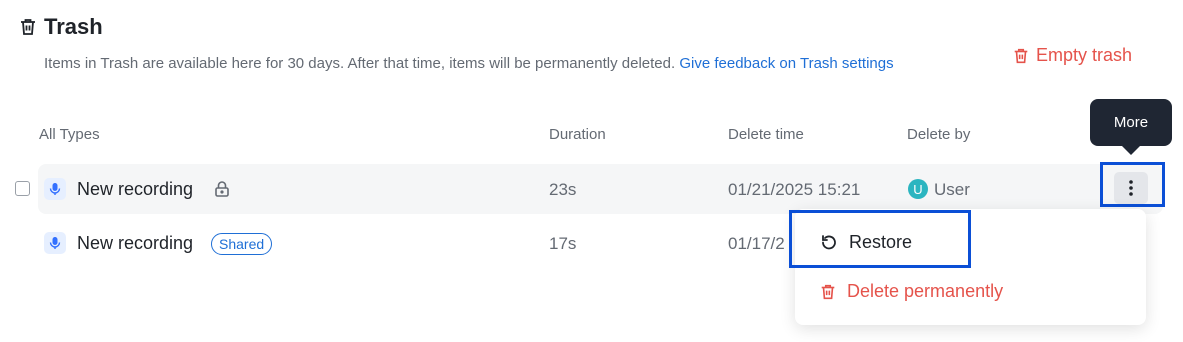 This screenshot has width=1183, height=342. Describe the element at coordinates (1131, 122) in the screenshot. I see `more-tooltip: More` at that location.